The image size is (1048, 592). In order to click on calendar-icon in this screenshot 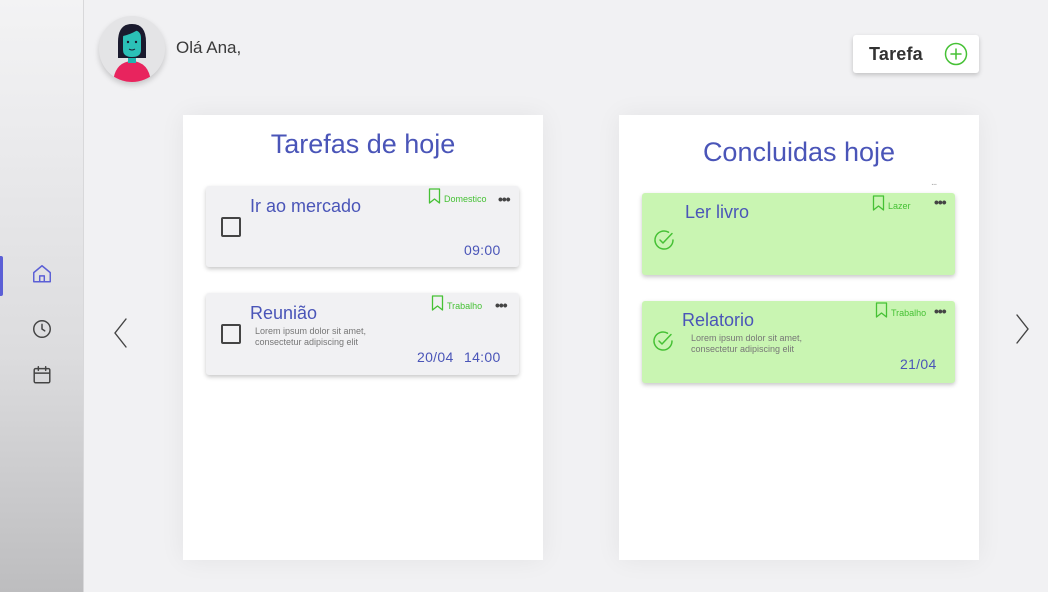, I will do `click(42, 375)`.